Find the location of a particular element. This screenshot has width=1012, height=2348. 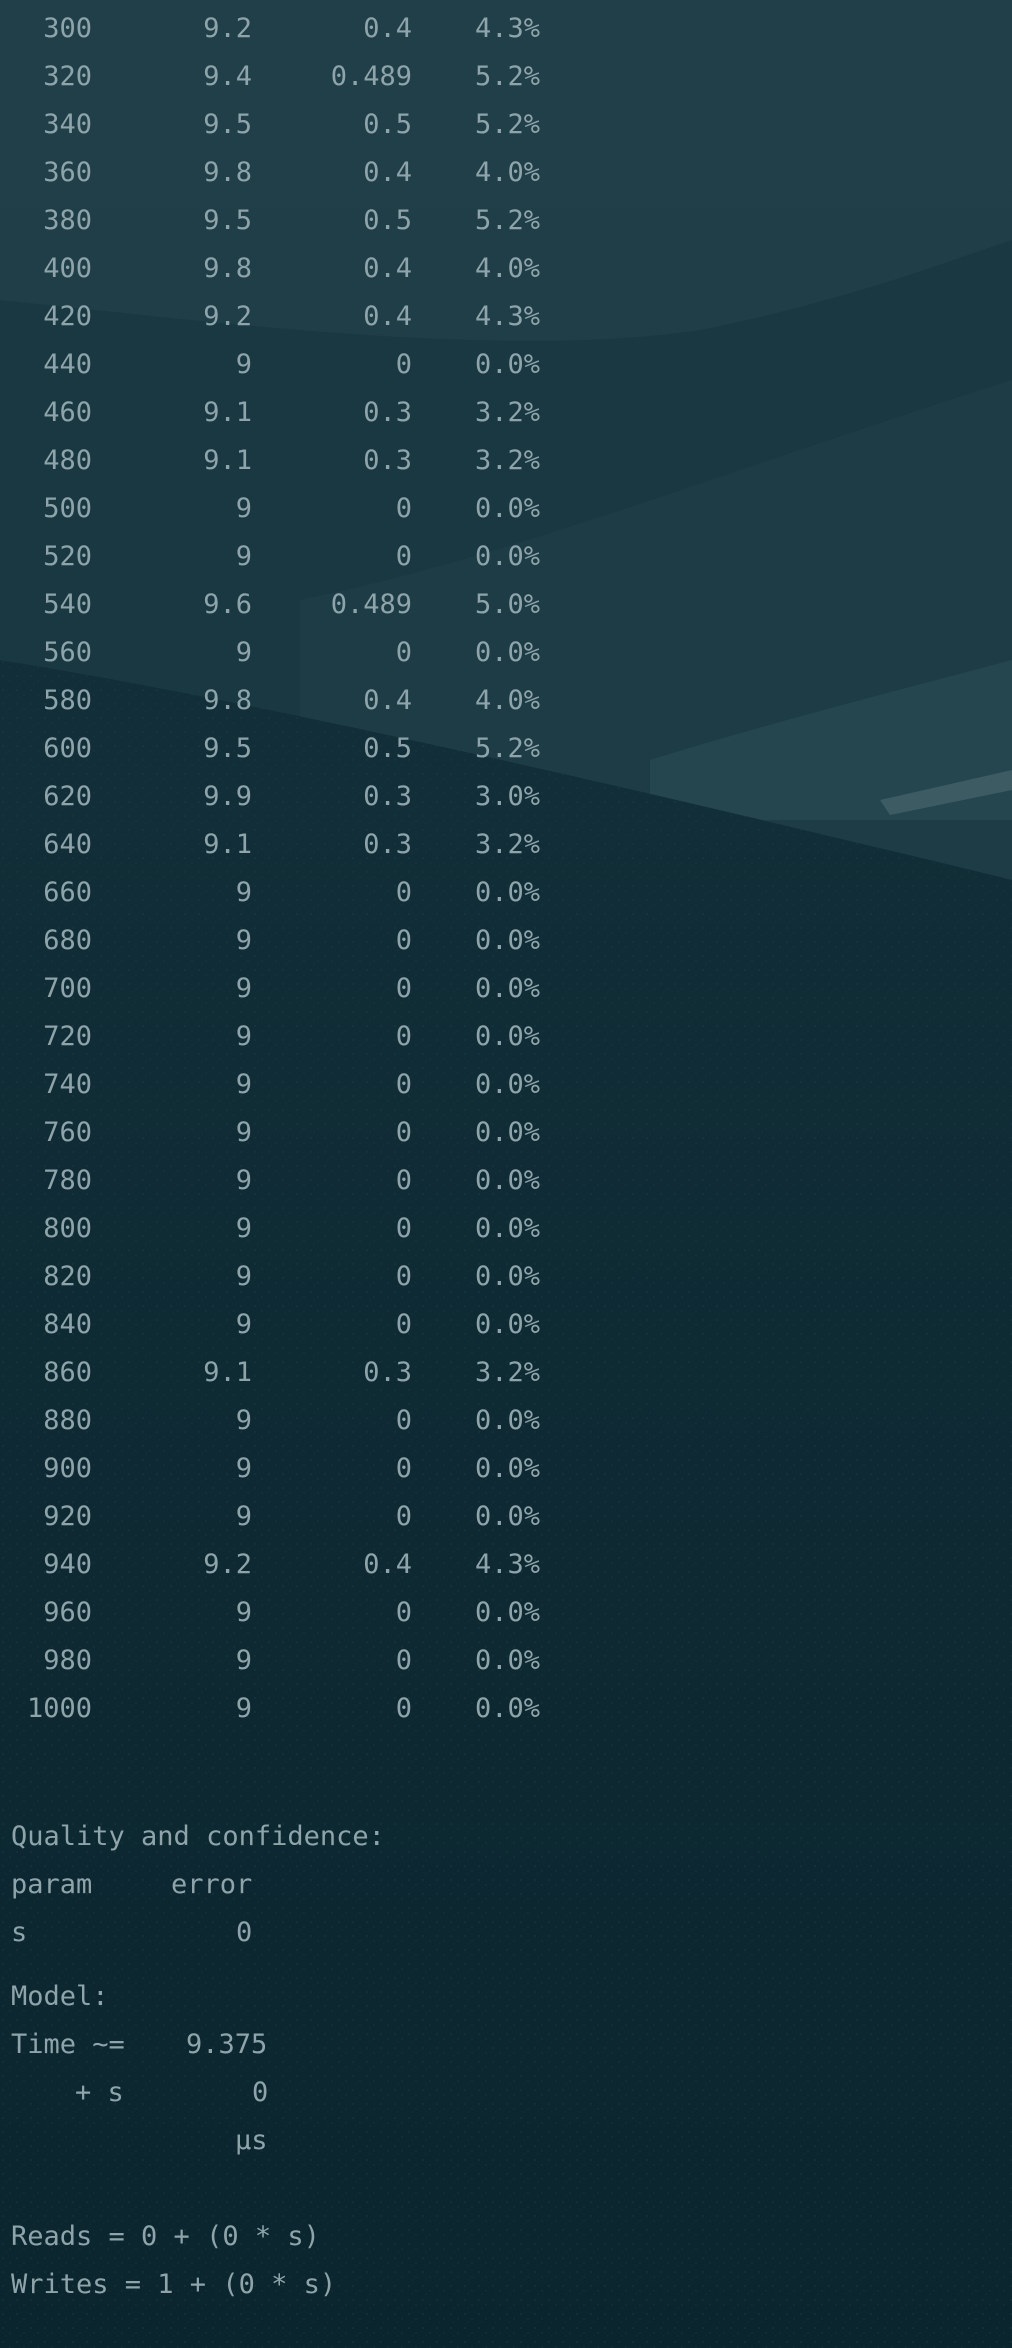

row-n-value: 900 is located at coordinates (67, 1468).